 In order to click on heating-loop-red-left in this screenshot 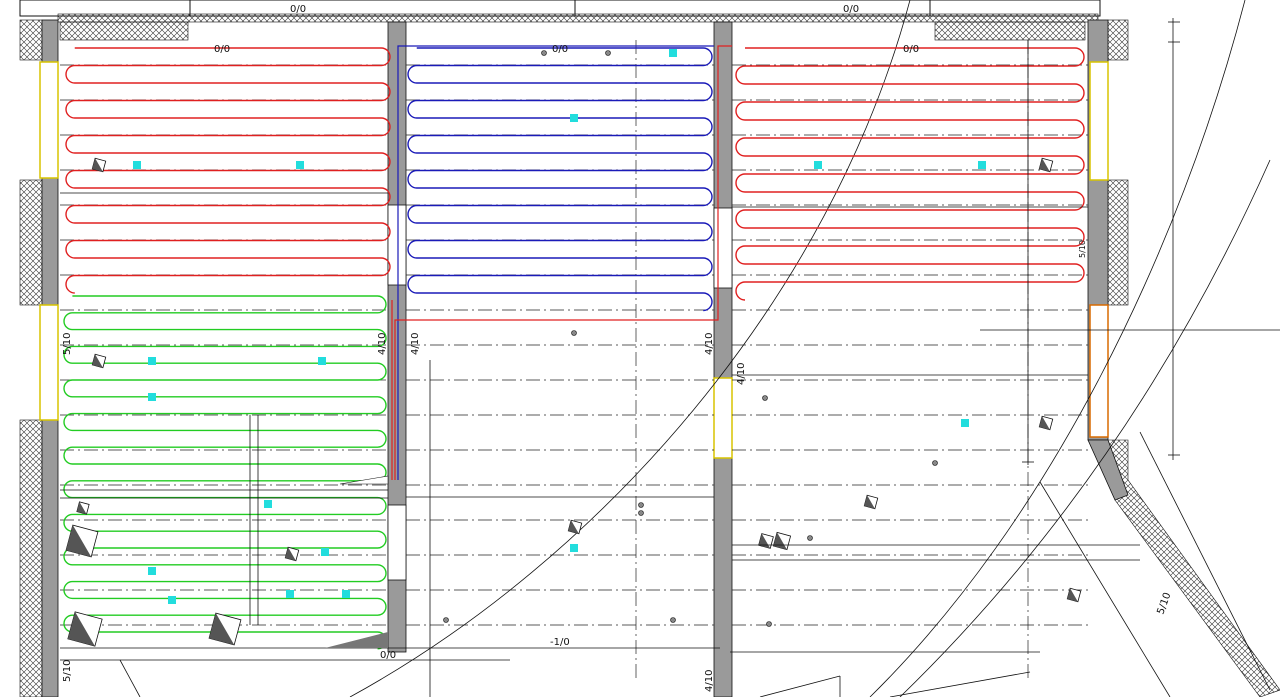, I will do `click(228, 170)`.